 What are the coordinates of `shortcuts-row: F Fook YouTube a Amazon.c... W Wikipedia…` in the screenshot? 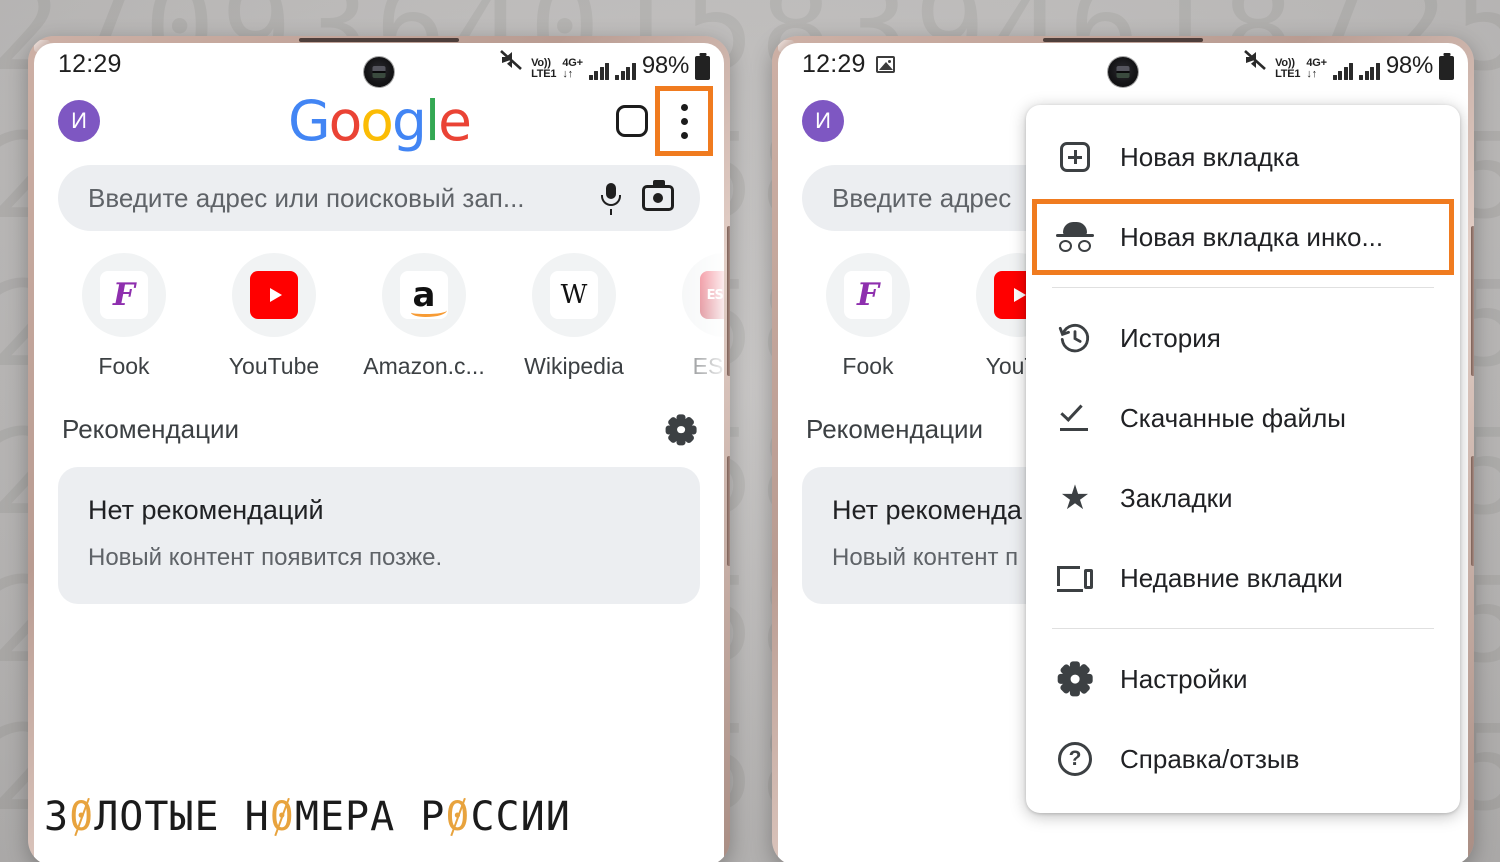 It's located at (379, 305).